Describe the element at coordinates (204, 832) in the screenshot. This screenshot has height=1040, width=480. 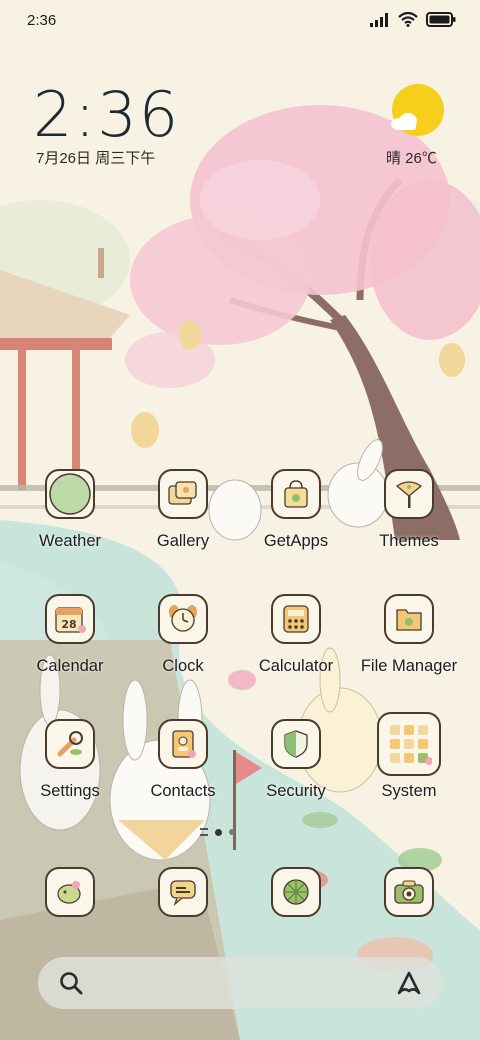
I see `menu-lines-icon` at that location.